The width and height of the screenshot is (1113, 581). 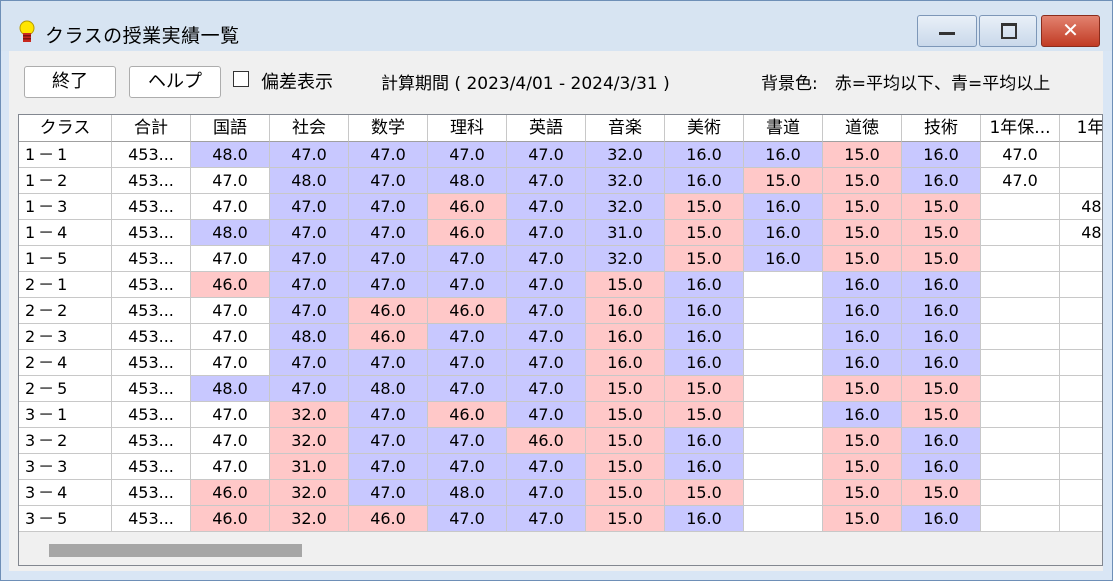 What do you see at coordinates (65, 493) in the screenshot?
I see `class-name-cell: 3－4` at bounding box center [65, 493].